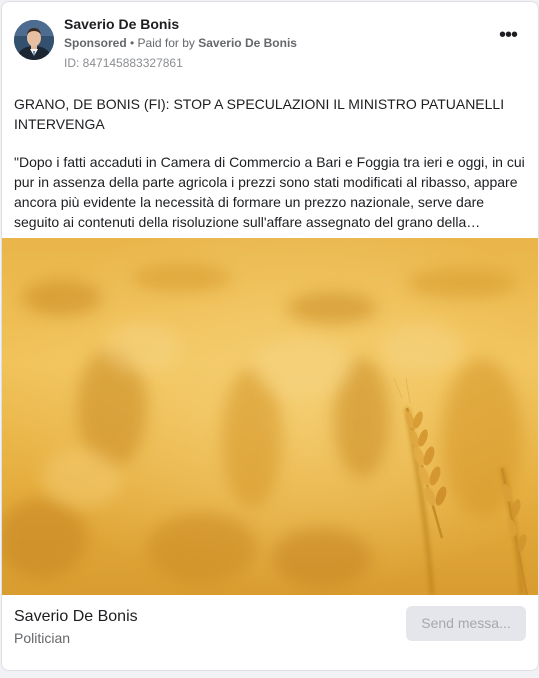 Image resolution: width=539 pixels, height=678 pixels. I want to click on avatar-photo, so click(34, 40).